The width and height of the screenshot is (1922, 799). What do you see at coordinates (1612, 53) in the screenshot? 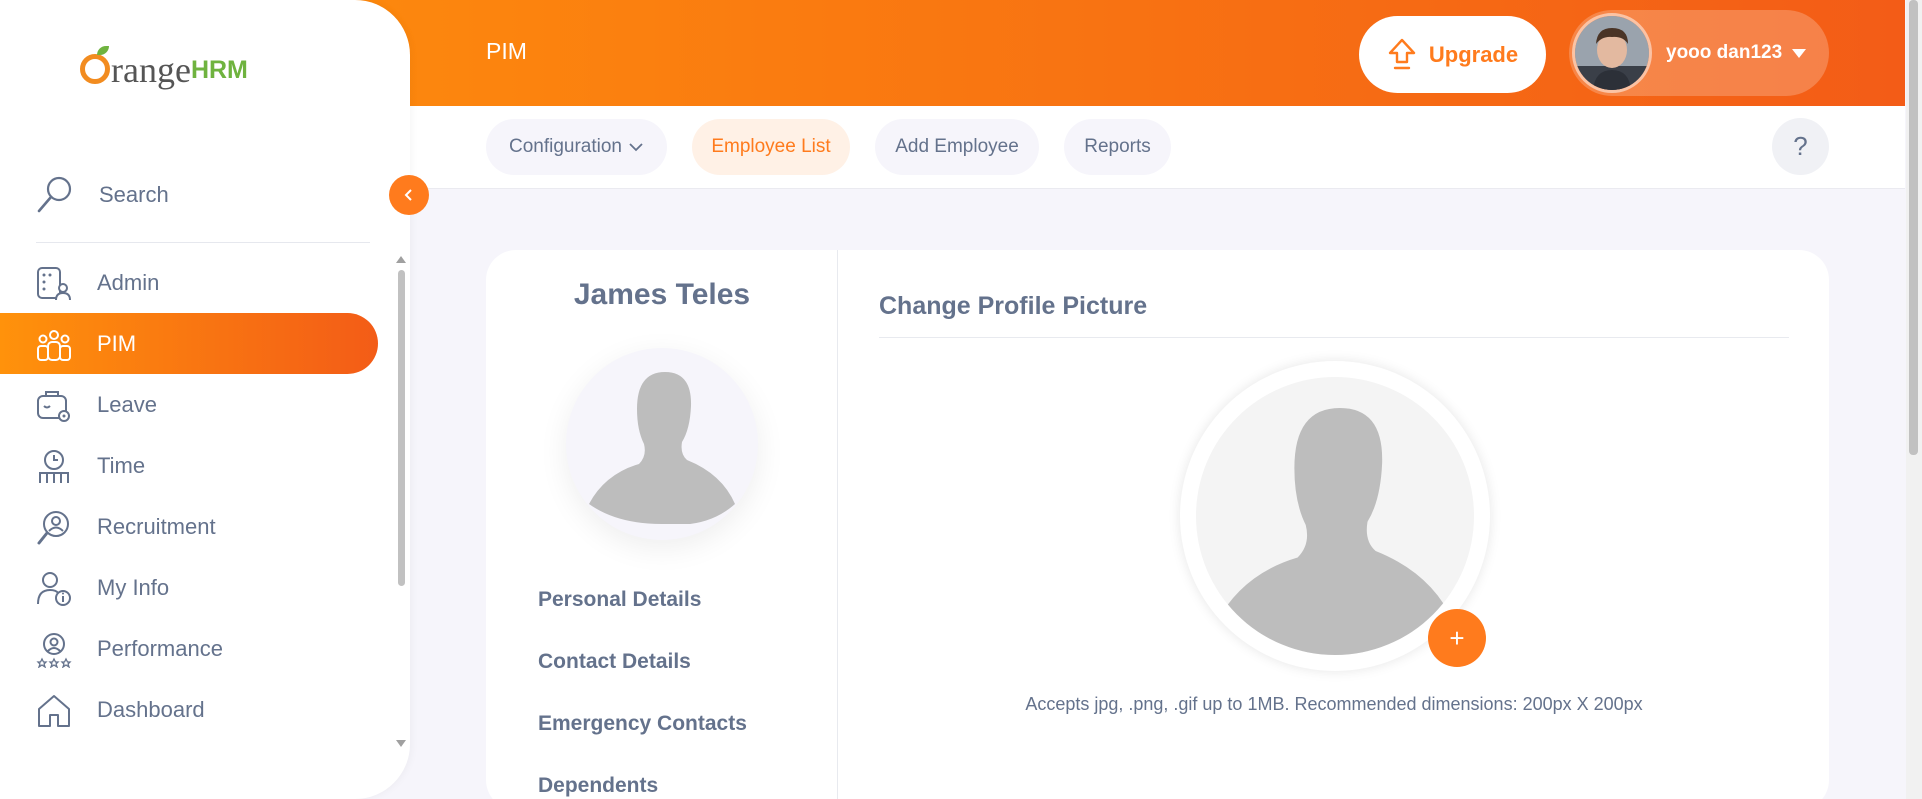
I see `avatar` at bounding box center [1612, 53].